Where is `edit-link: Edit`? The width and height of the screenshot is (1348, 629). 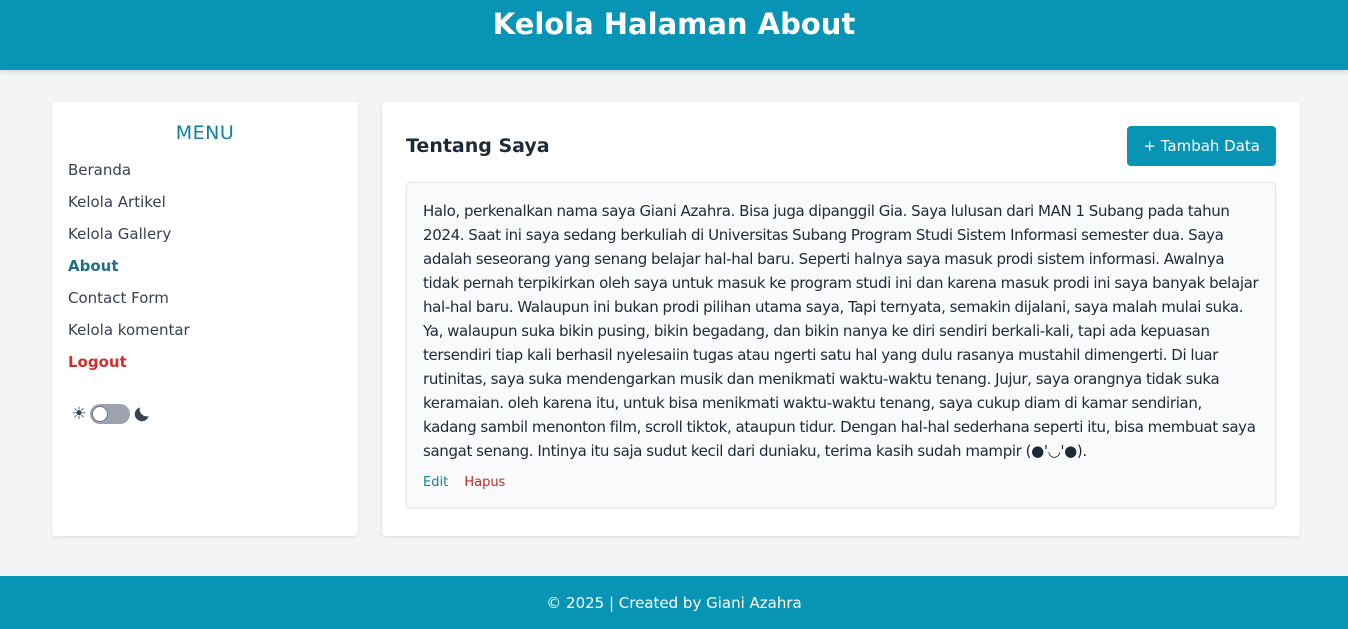 edit-link: Edit is located at coordinates (435, 482).